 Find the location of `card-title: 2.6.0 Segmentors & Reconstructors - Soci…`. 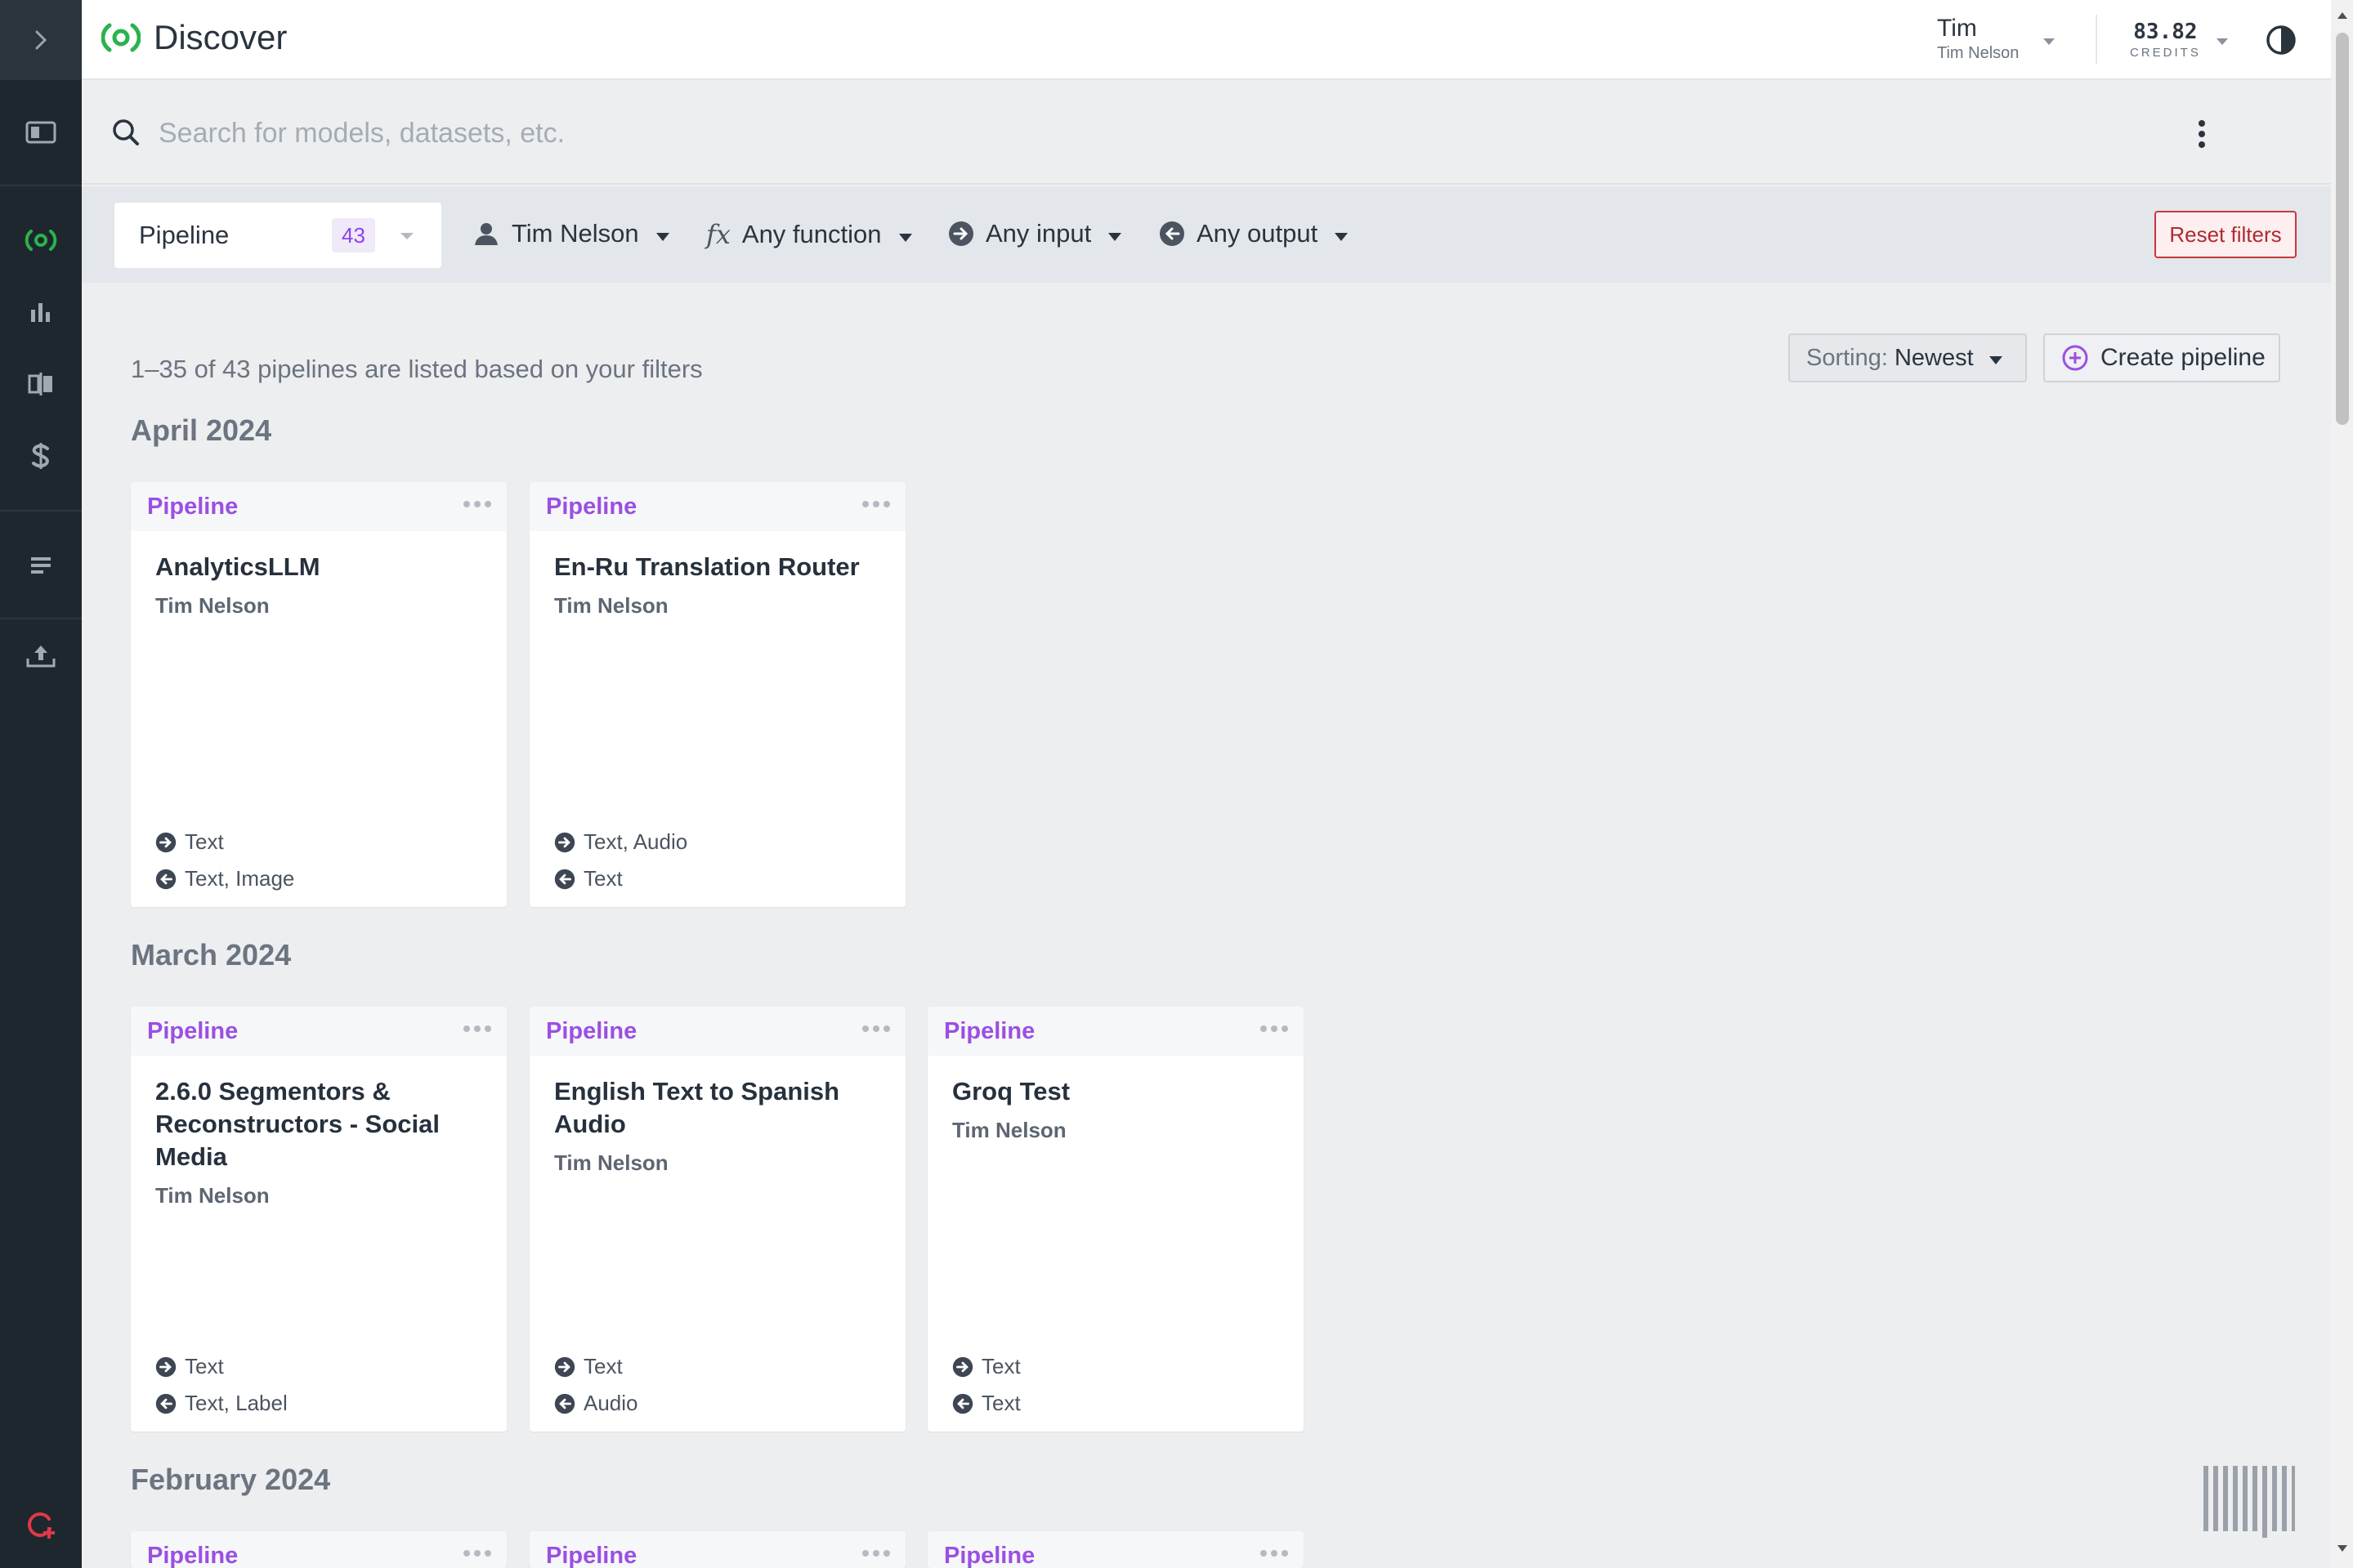

card-title: 2.6.0 Segmentors & Reconstructors - Soci… is located at coordinates (319, 1114).